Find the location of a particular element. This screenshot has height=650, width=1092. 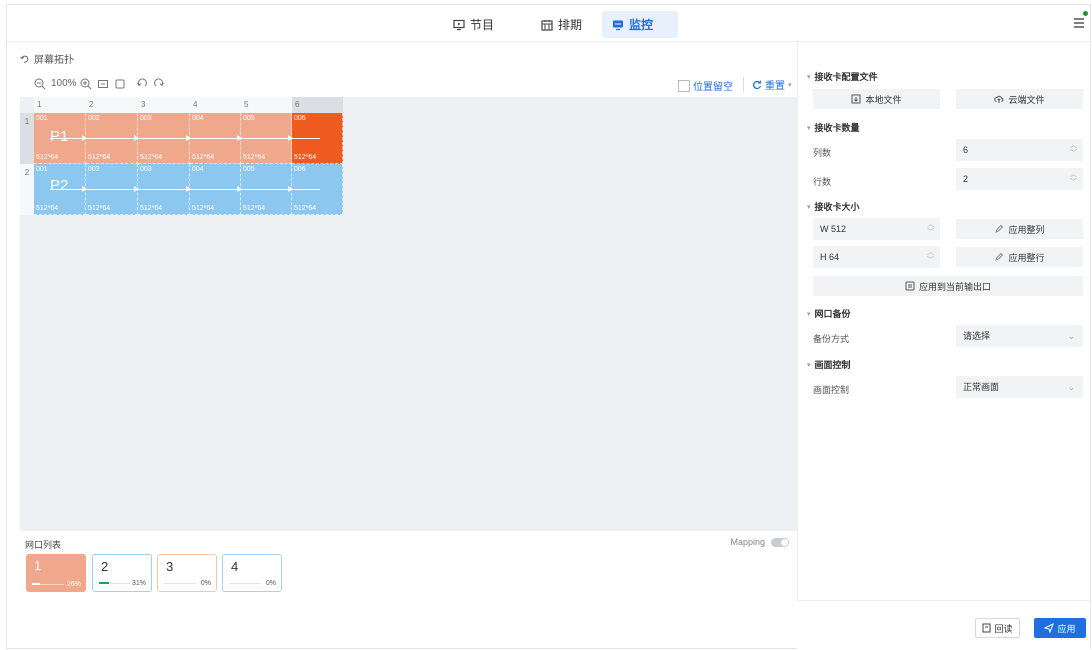

panel-footer: 回读 应用 is located at coordinates (943, 624).